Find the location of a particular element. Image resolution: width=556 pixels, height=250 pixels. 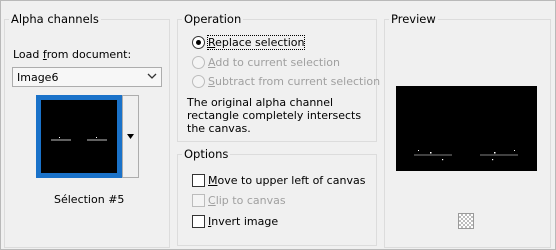

radio-selected-dot is located at coordinates (198, 42).